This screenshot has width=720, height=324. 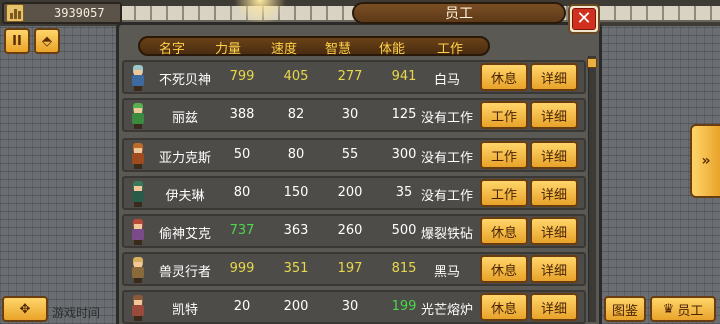 I want to click on staff-power: 388, so click(x=242, y=114).